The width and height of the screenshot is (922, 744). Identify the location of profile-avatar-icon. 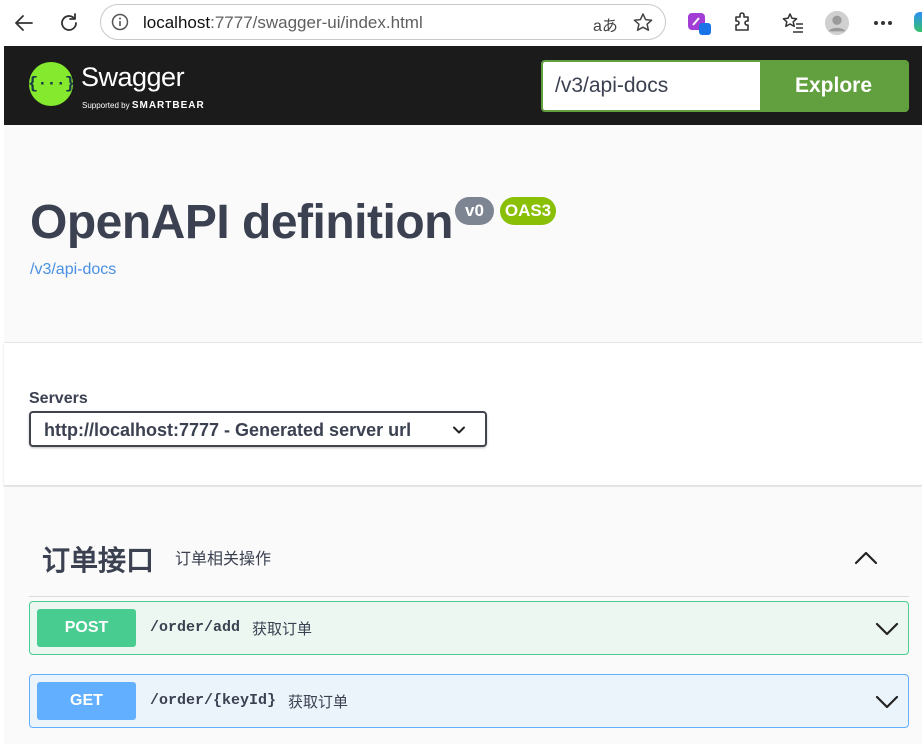
(837, 23).